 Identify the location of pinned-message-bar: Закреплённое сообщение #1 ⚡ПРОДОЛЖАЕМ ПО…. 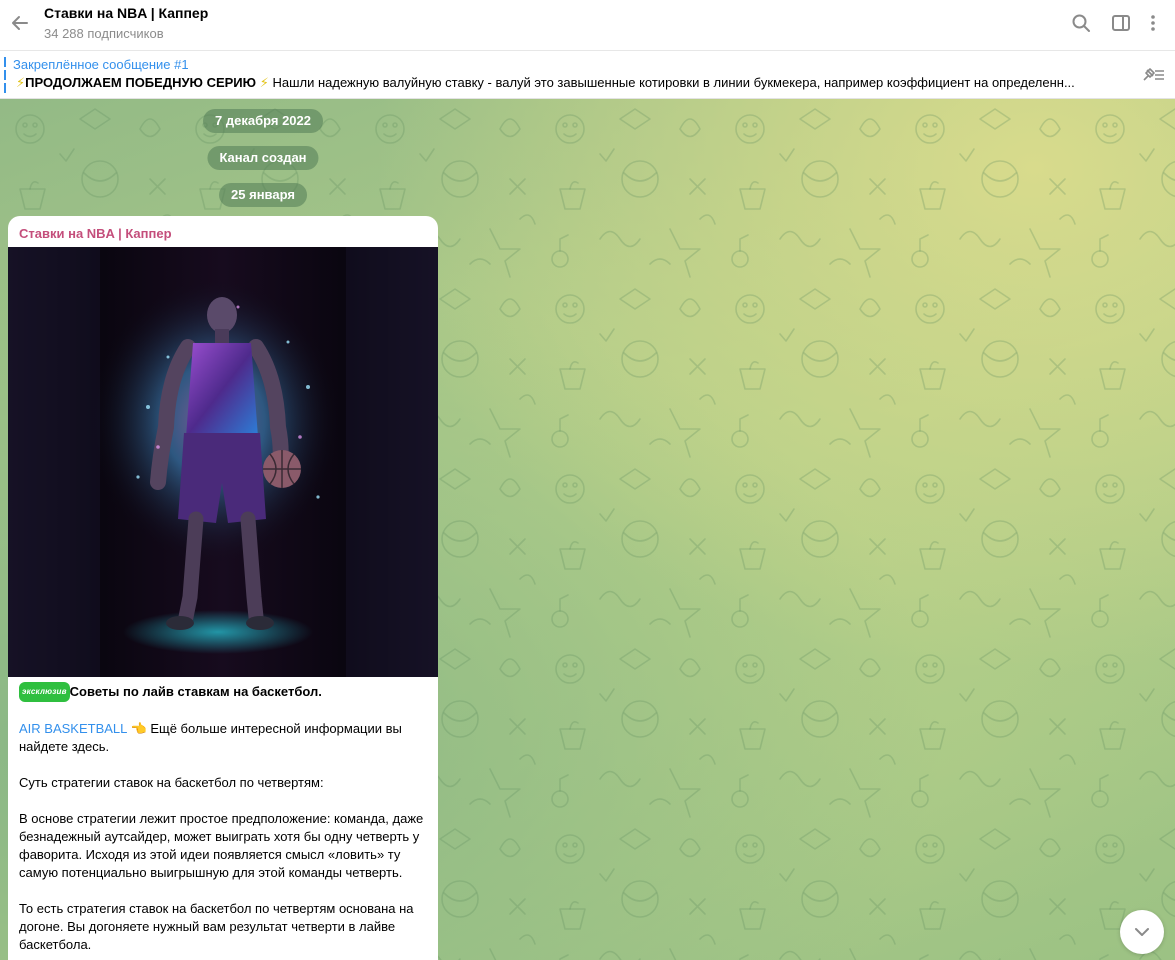
(587, 75).